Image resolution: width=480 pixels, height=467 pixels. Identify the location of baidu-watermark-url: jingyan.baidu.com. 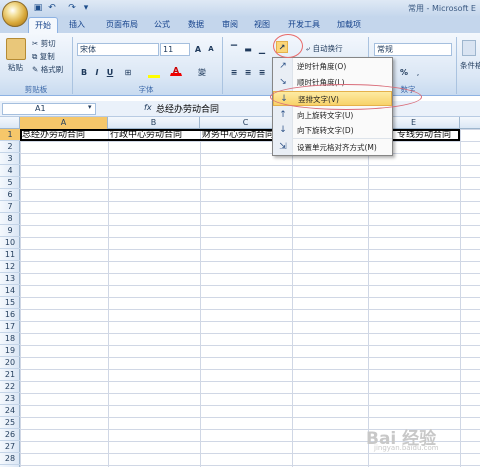
(406, 448).